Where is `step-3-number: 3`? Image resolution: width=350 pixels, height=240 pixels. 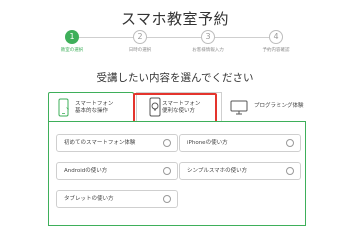
step-3-number: 3 is located at coordinates (208, 37).